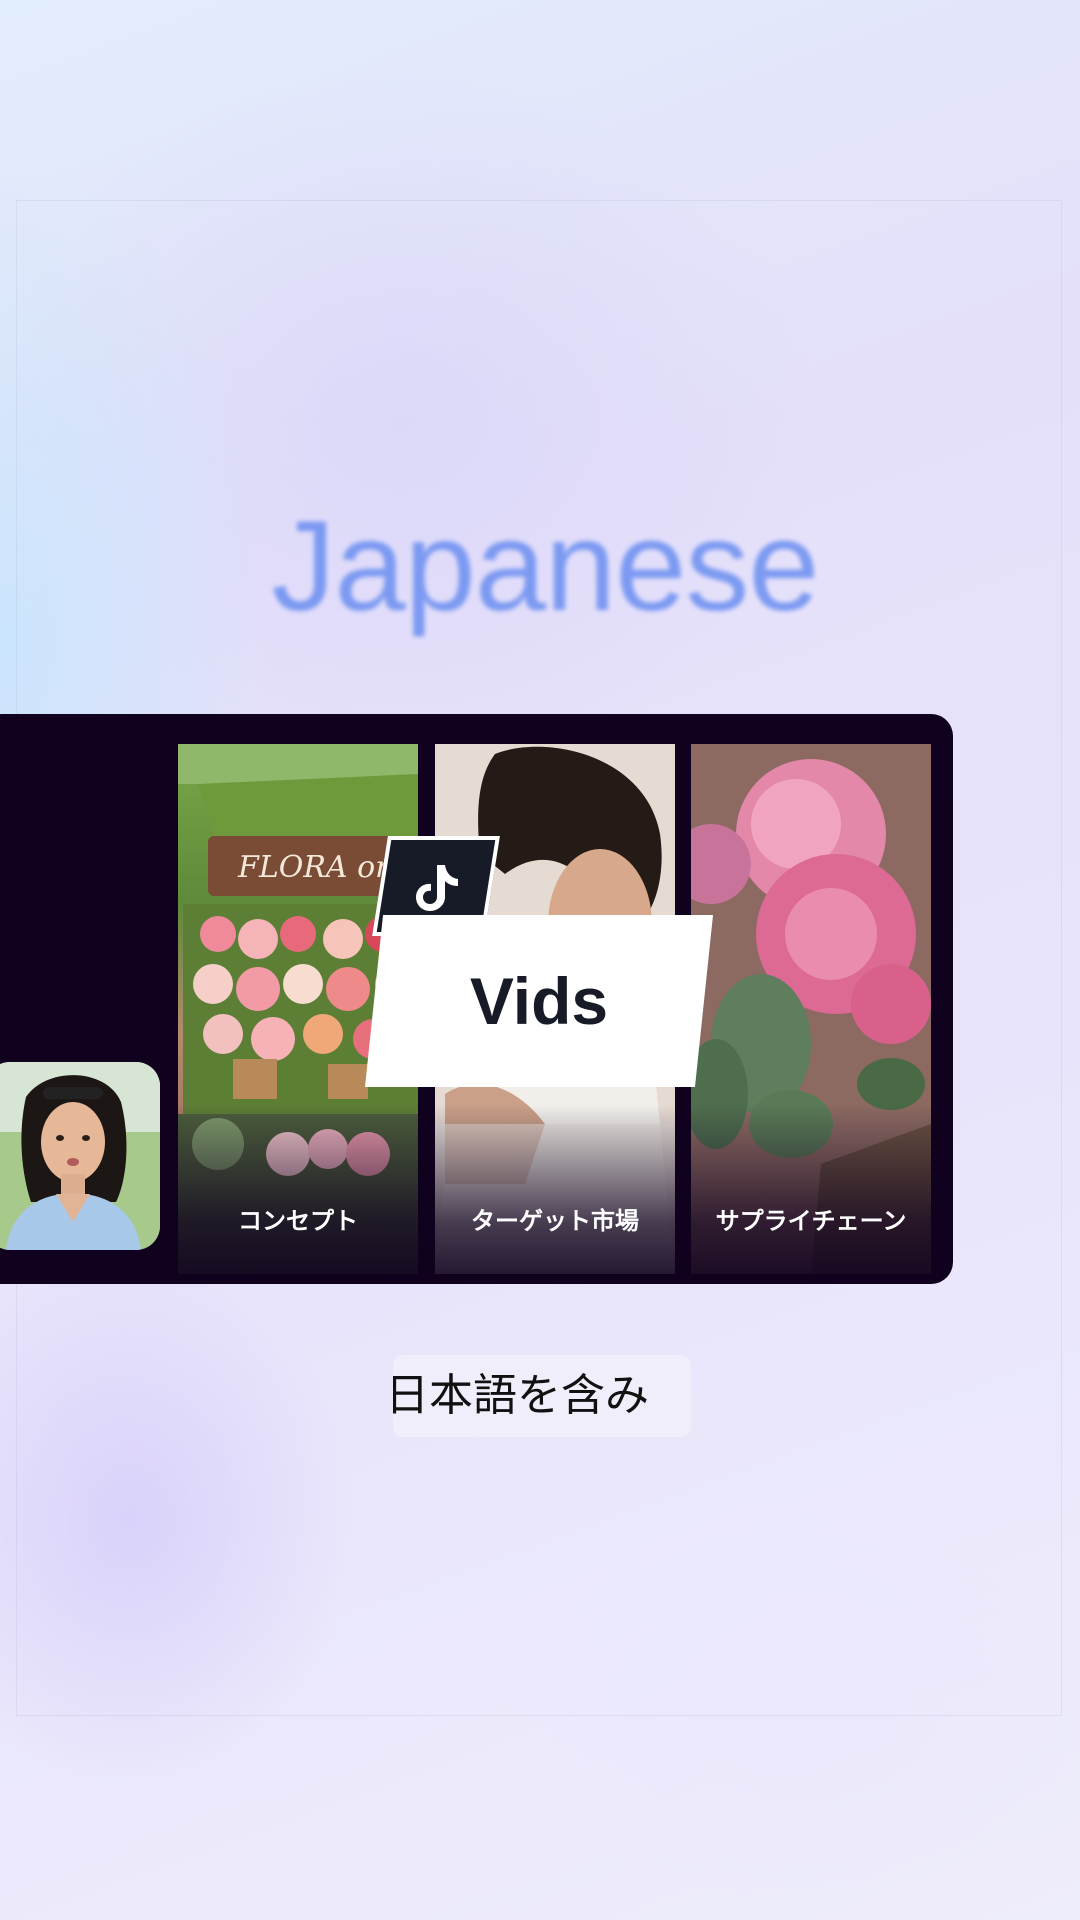 This screenshot has width=1080, height=1920. Describe the element at coordinates (811, 1221) in the screenshot. I see `scene-label-supply-chain: サプライチェーン` at that location.